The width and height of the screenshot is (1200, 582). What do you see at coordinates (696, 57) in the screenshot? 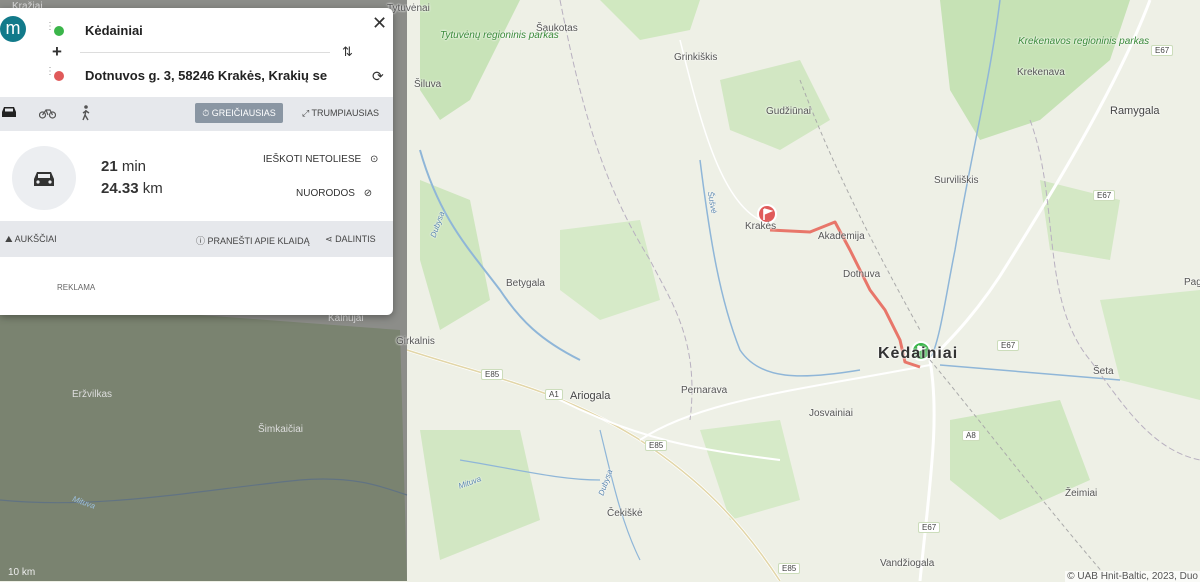
I see `place-label: Grinkiškis` at bounding box center [696, 57].